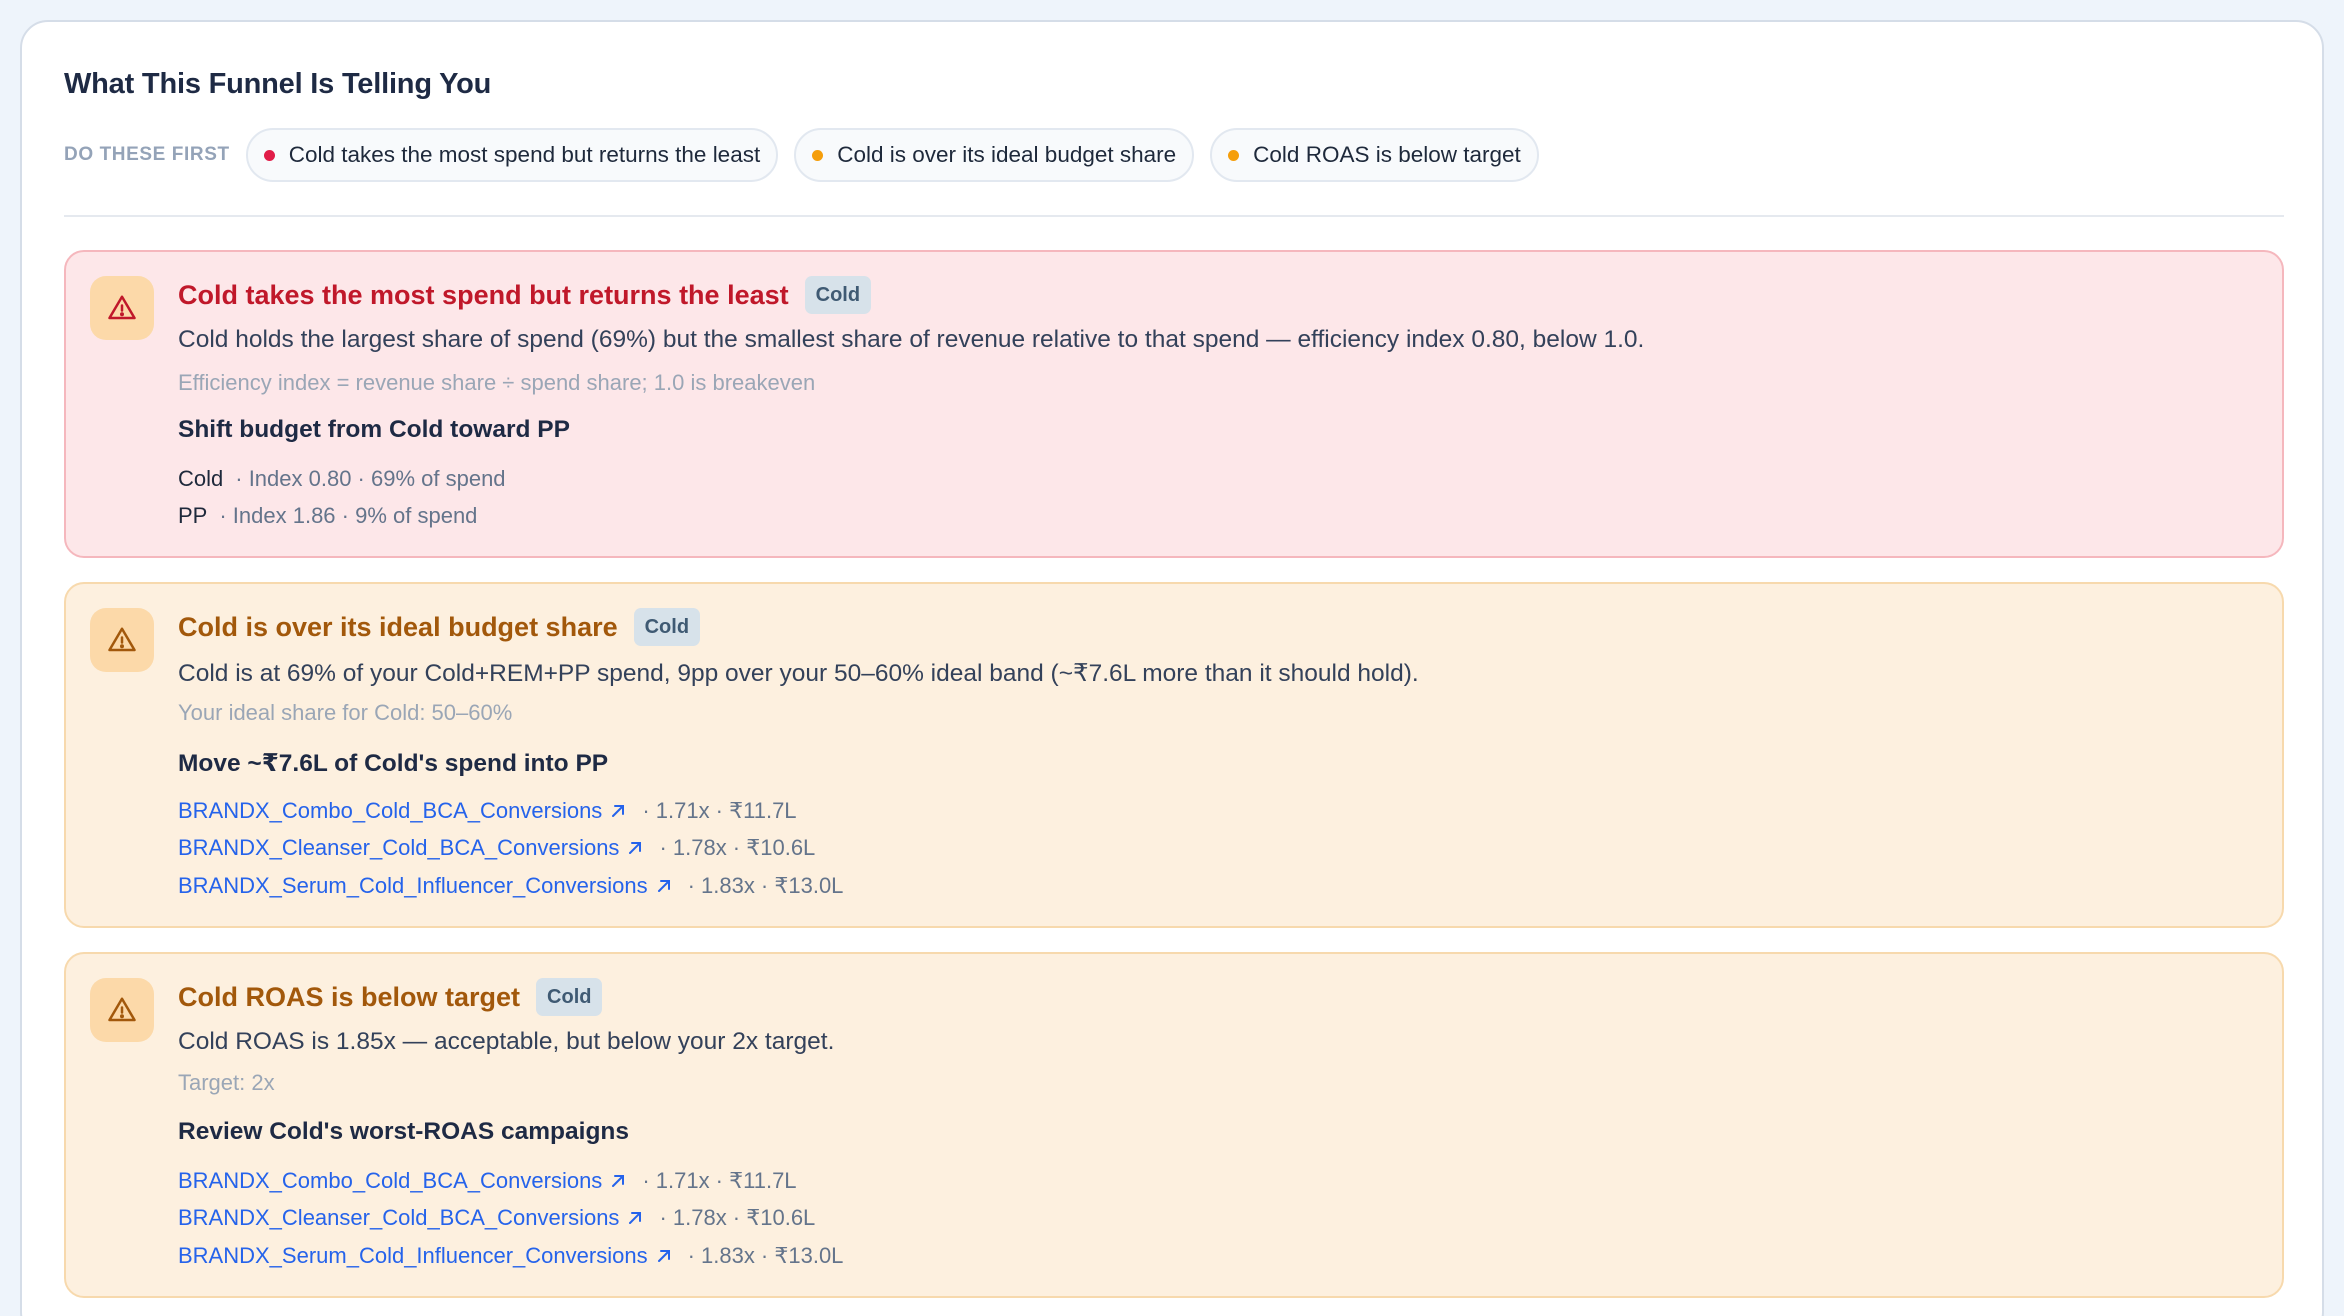 This screenshot has height=1316, width=2344. I want to click on list-item: PP · Index 1.86 · 9% of spend, so click(342, 517).